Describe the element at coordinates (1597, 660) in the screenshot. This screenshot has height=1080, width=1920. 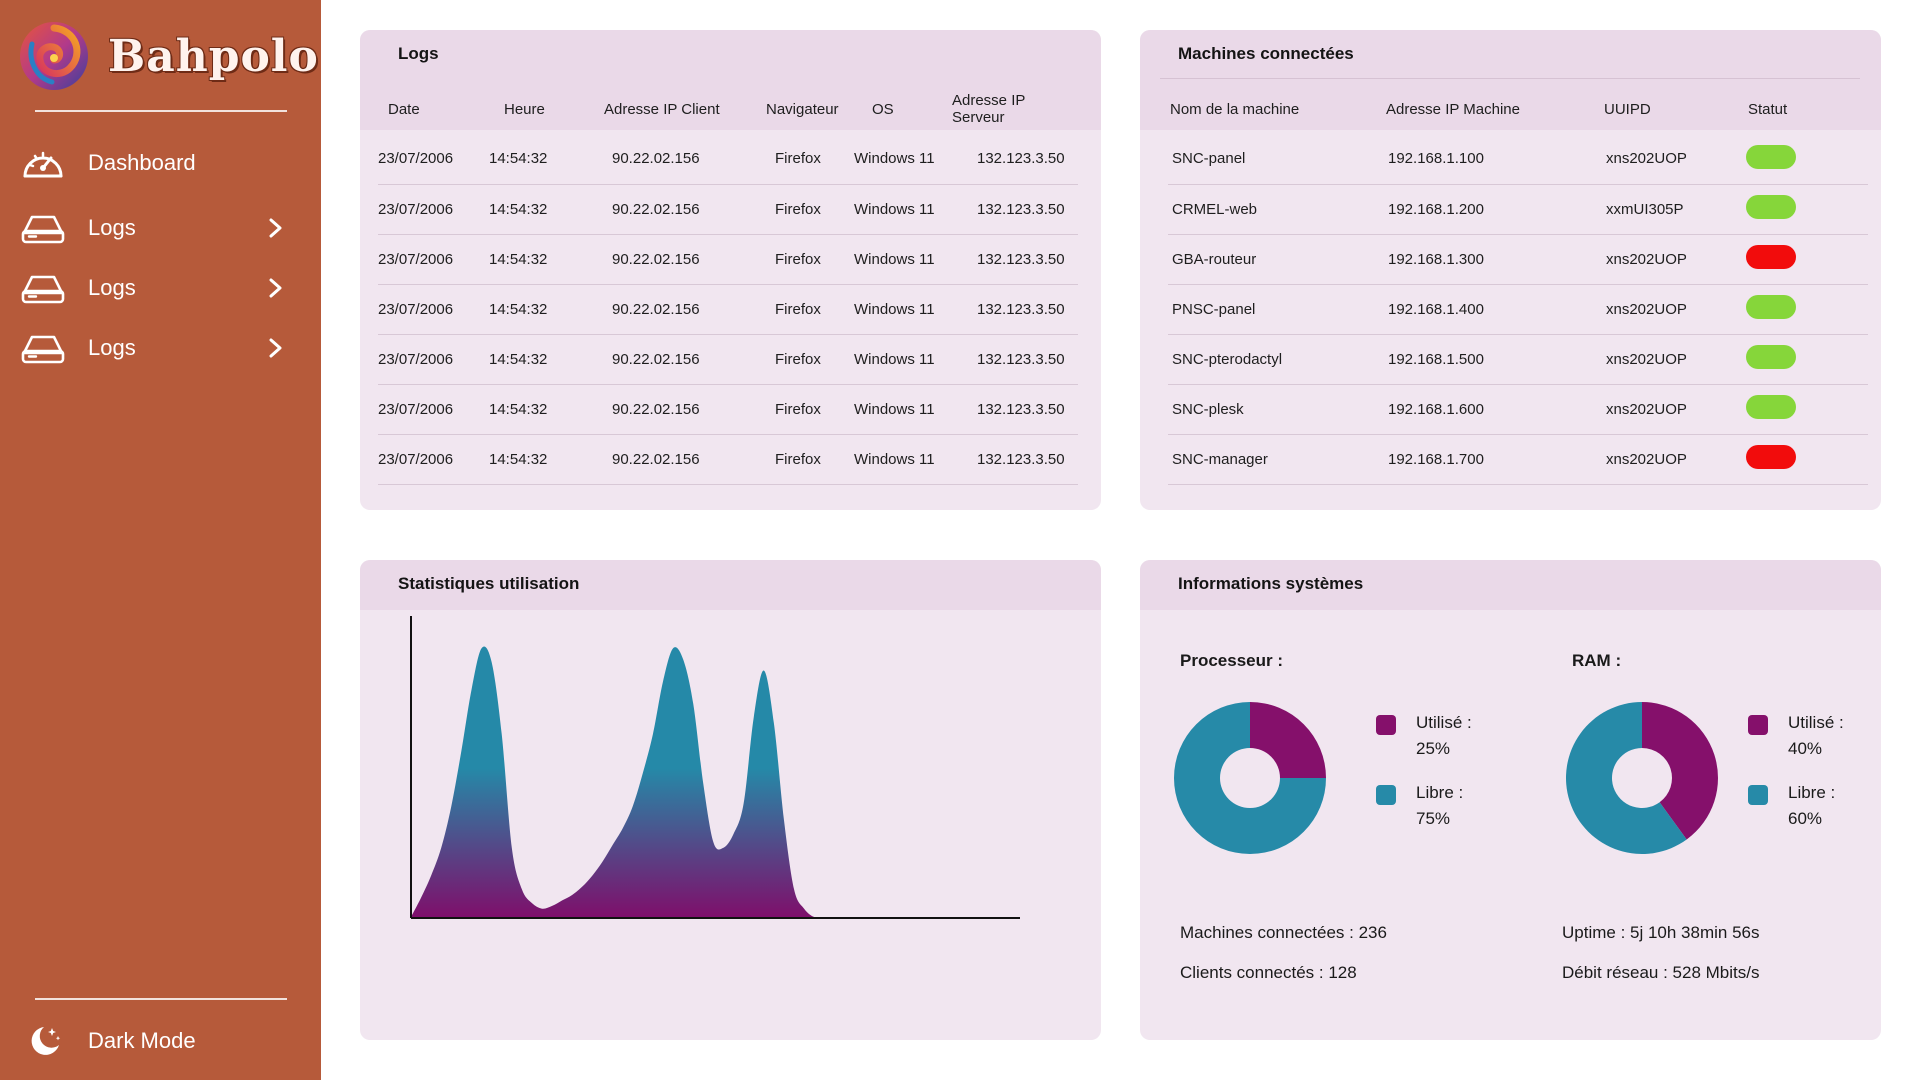
I see `ram-label: RAM :` at that location.